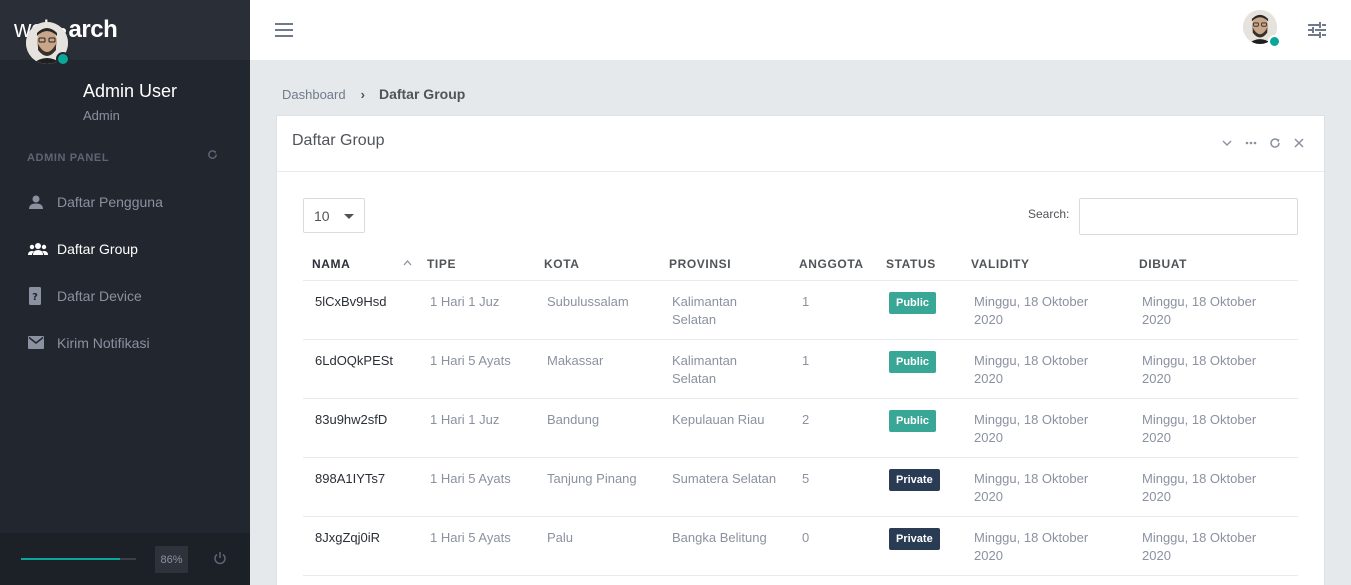 Image resolution: width=1351 pixels, height=585 pixels. What do you see at coordinates (93, 29) in the screenshot?
I see `brand-logo-part2: arch` at bounding box center [93, 29].